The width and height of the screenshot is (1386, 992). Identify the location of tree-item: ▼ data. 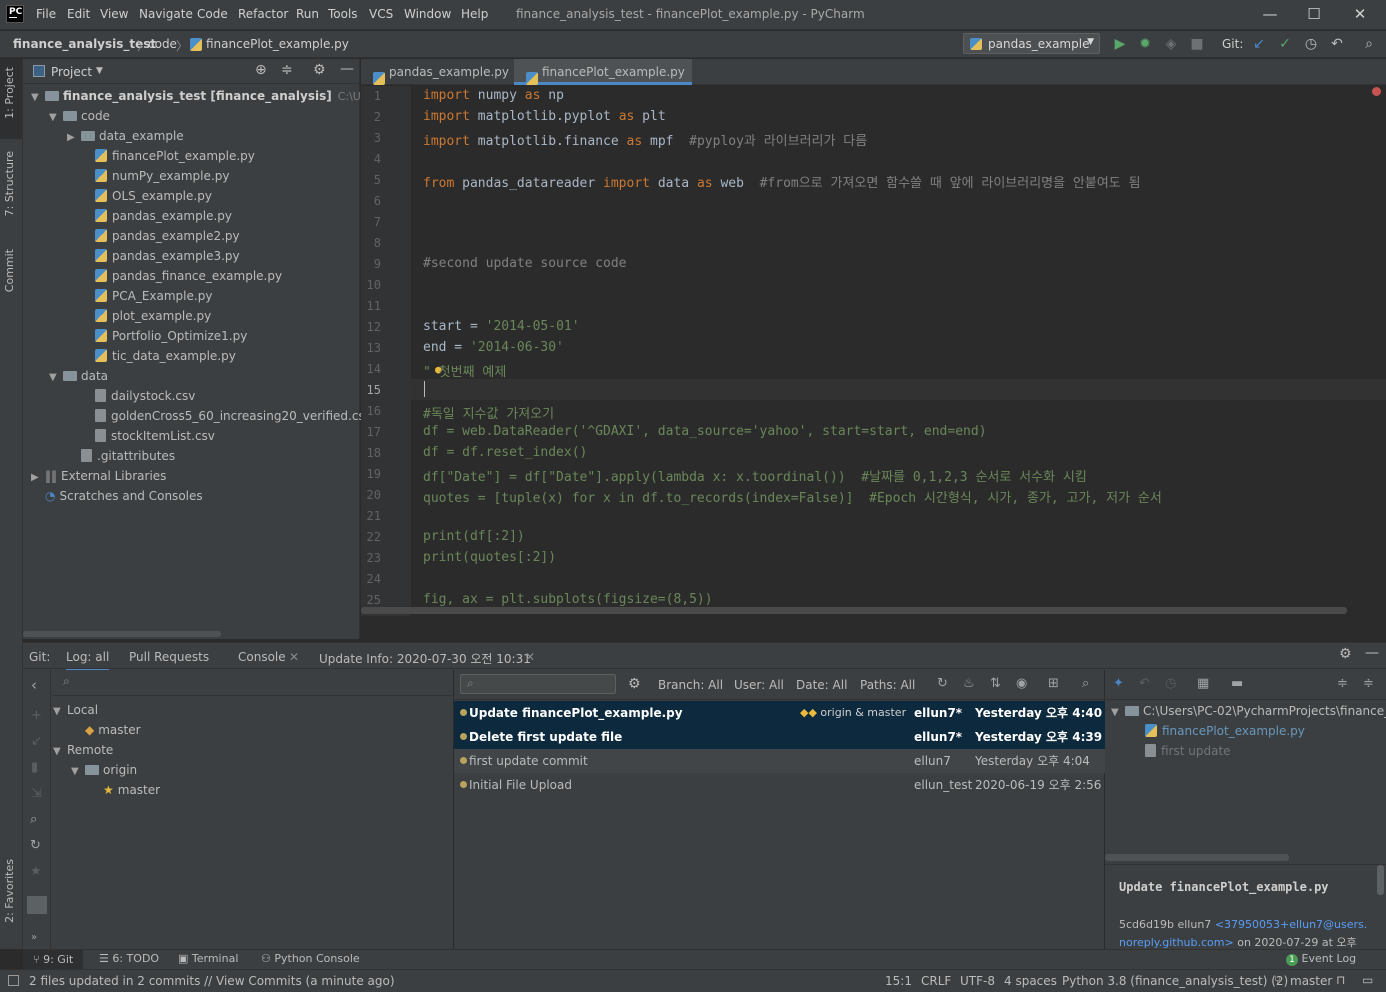
(78, 376).